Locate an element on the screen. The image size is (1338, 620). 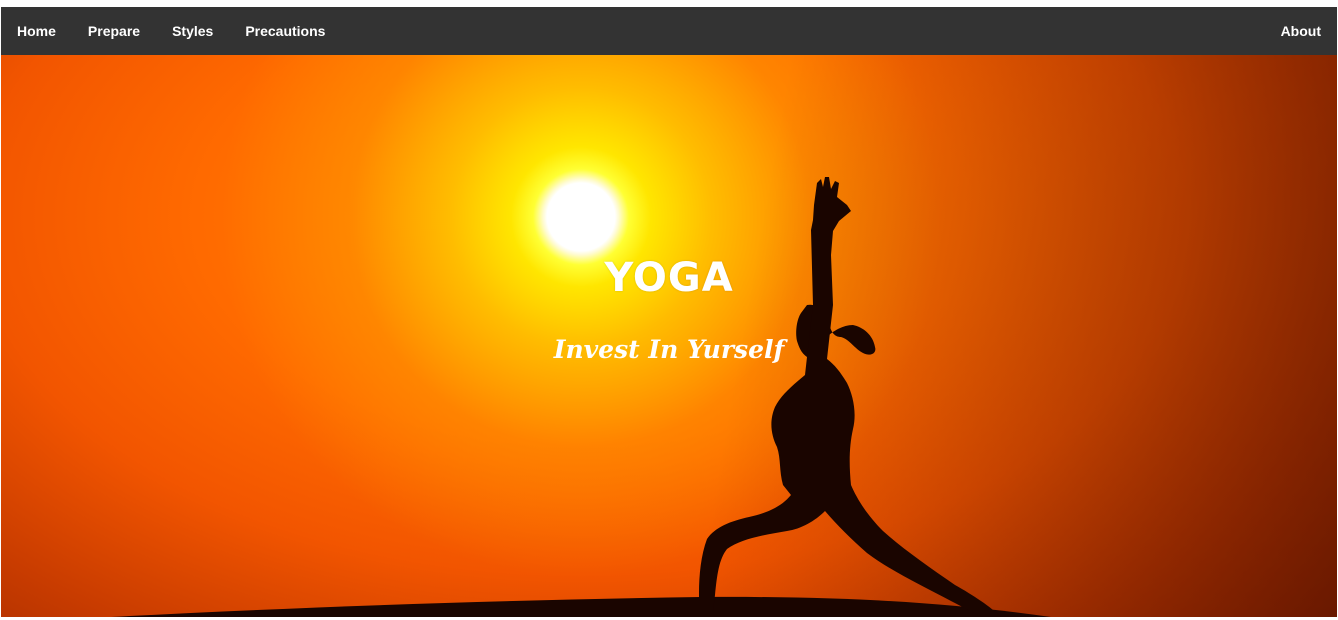
ground-hill is located at coordinates (581, 606).